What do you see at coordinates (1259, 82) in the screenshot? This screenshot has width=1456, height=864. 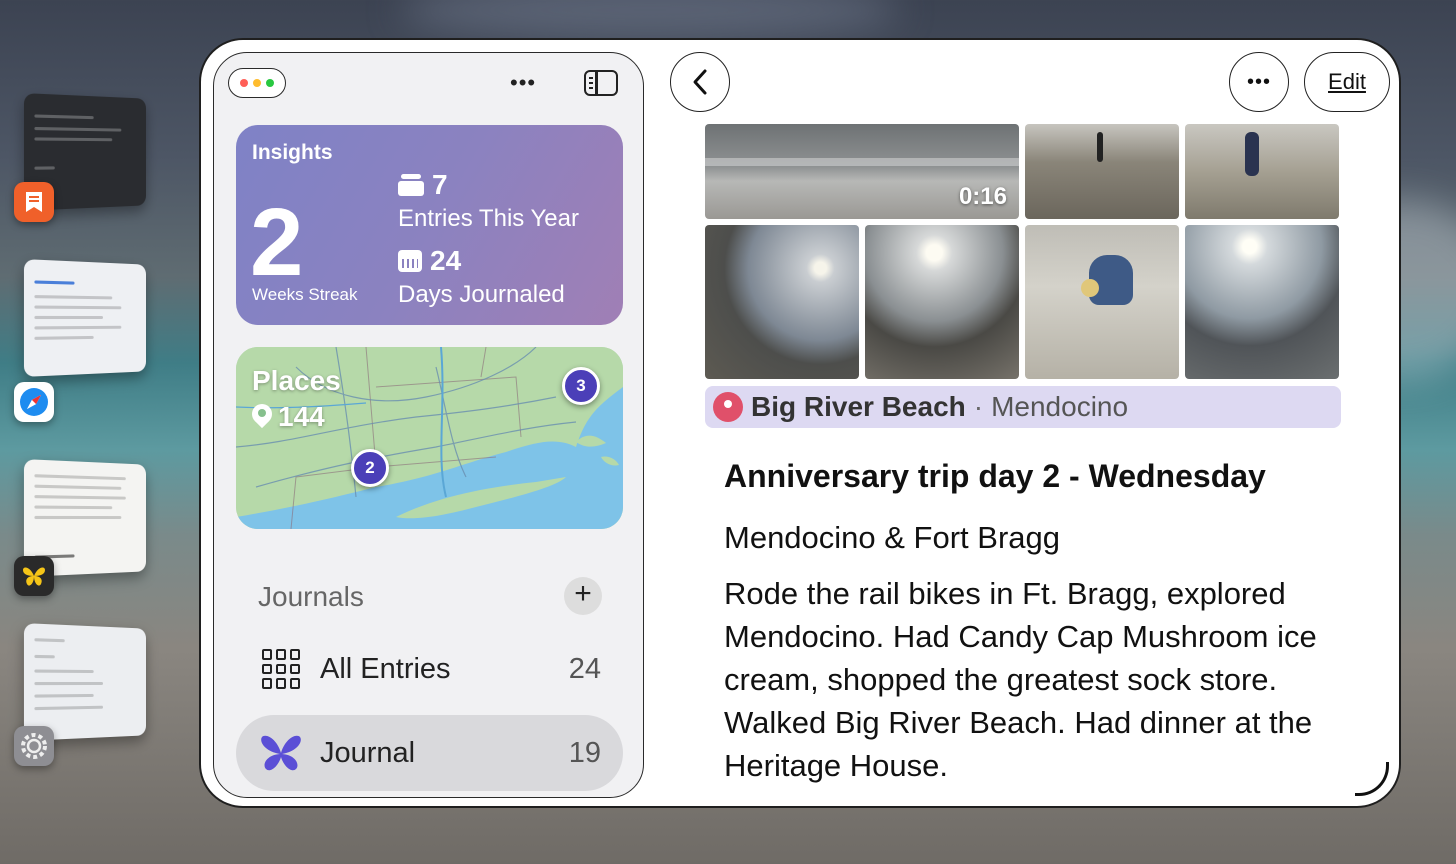 I see `more-options-button: •••` at bounding box center [1259, 82].